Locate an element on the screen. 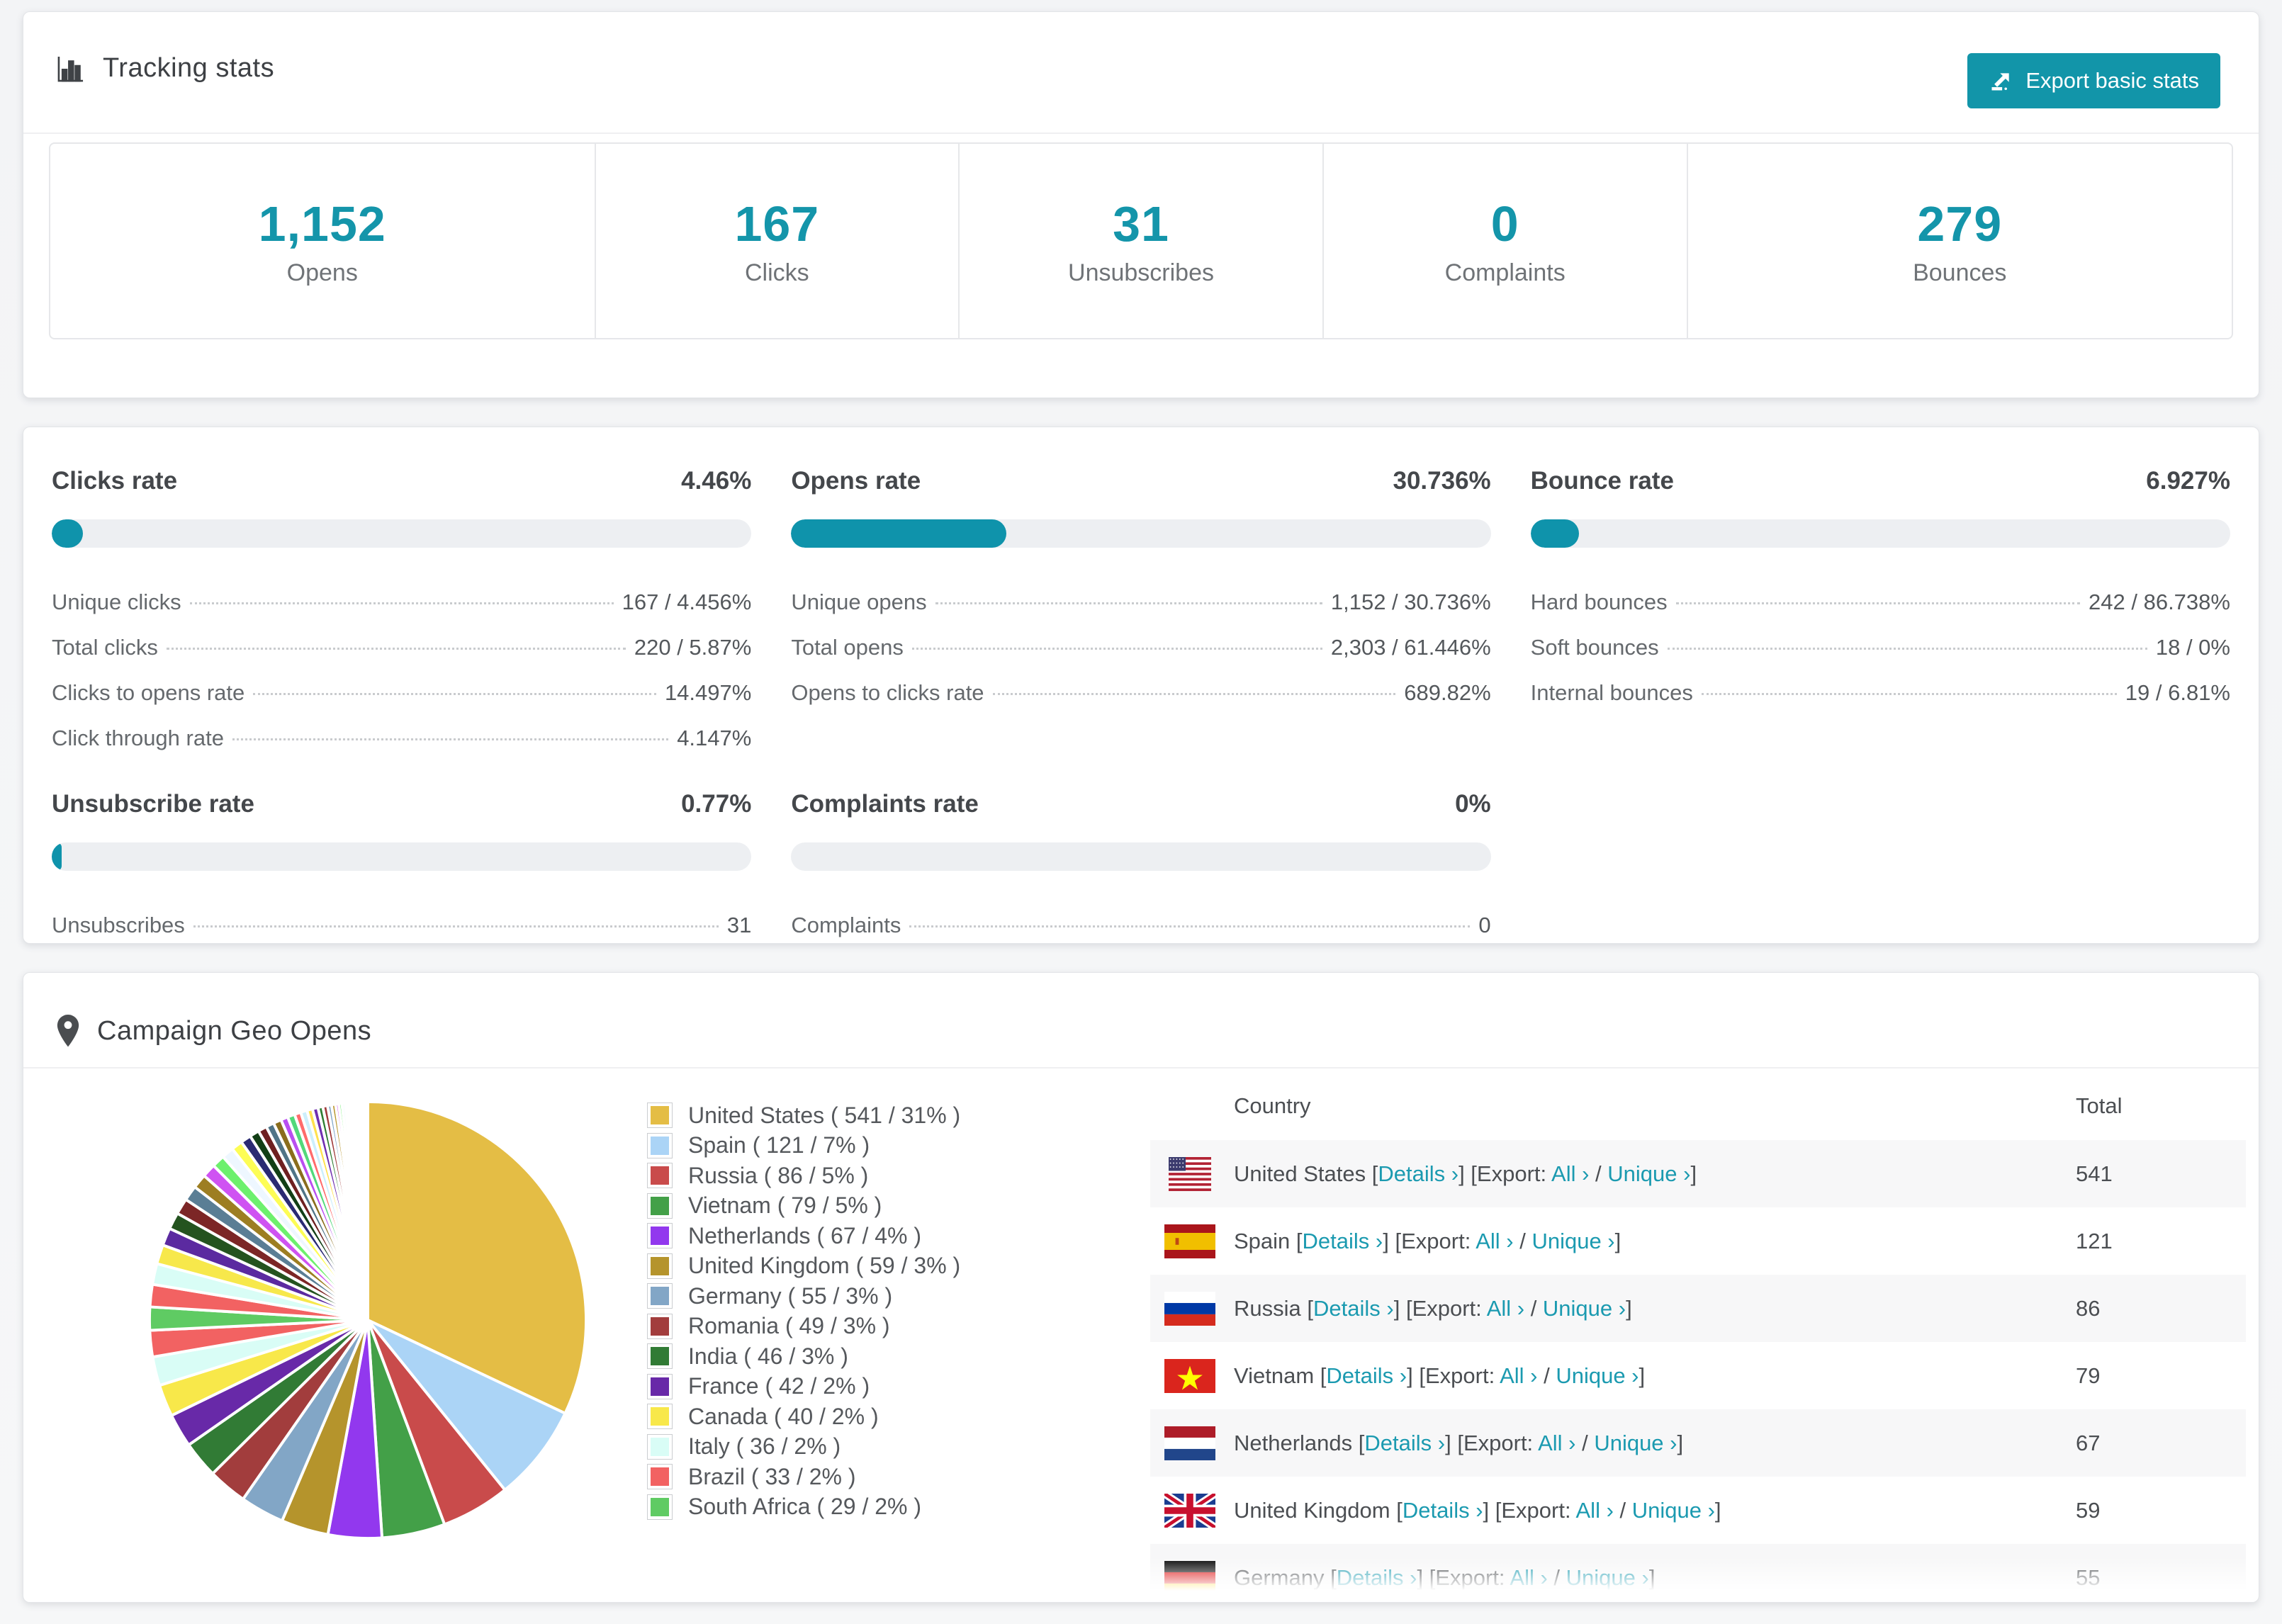 The image size is (2282, 1624). country-name: Netherlands is located at coordinates (1293, 1443).